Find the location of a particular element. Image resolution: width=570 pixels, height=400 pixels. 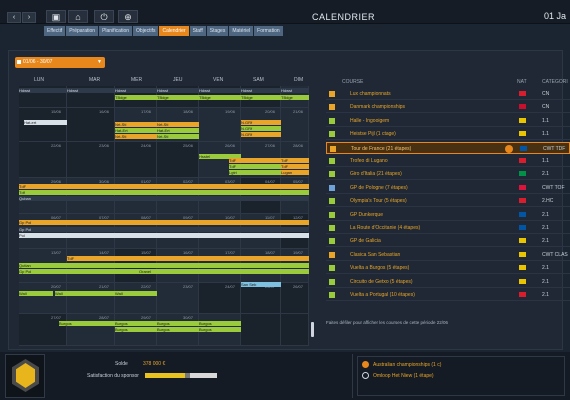

calendar-day-cell: 26/07 is located at coordinates (295, 298).